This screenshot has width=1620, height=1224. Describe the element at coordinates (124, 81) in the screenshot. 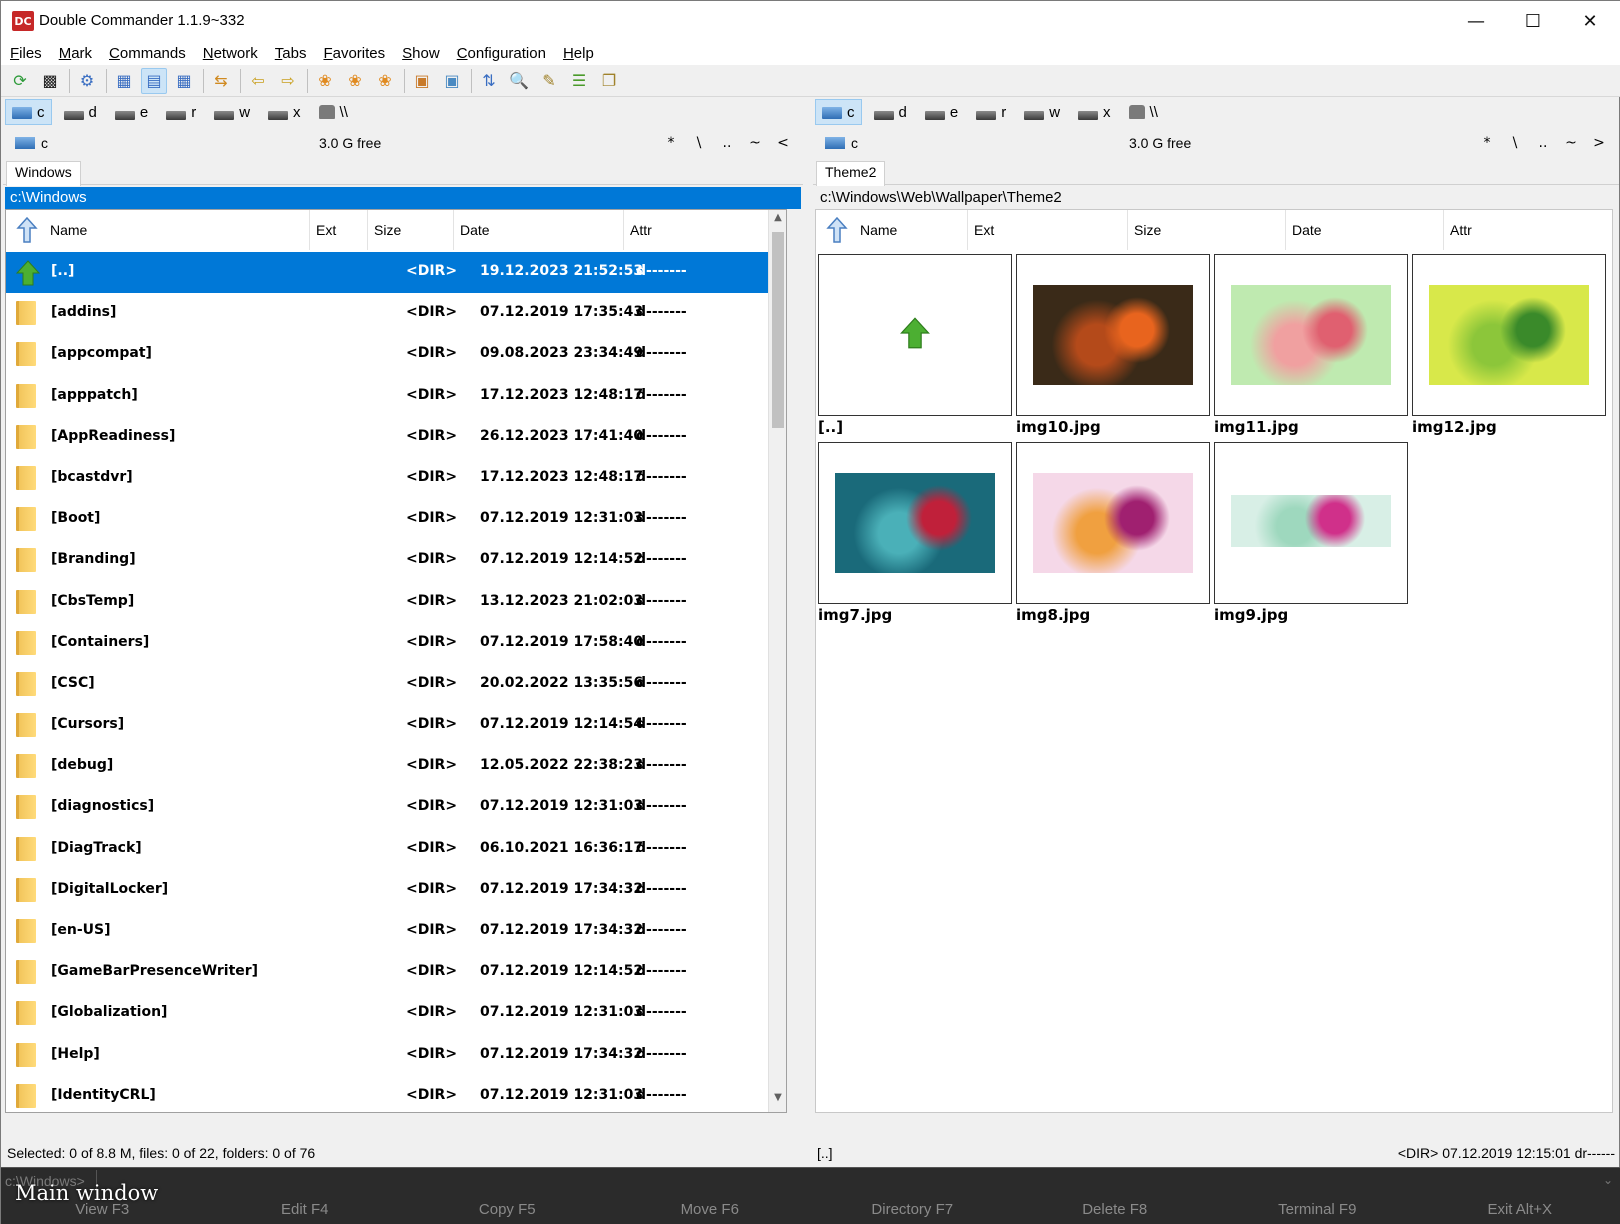

I see `brief-view-icon: ▦` at that location.